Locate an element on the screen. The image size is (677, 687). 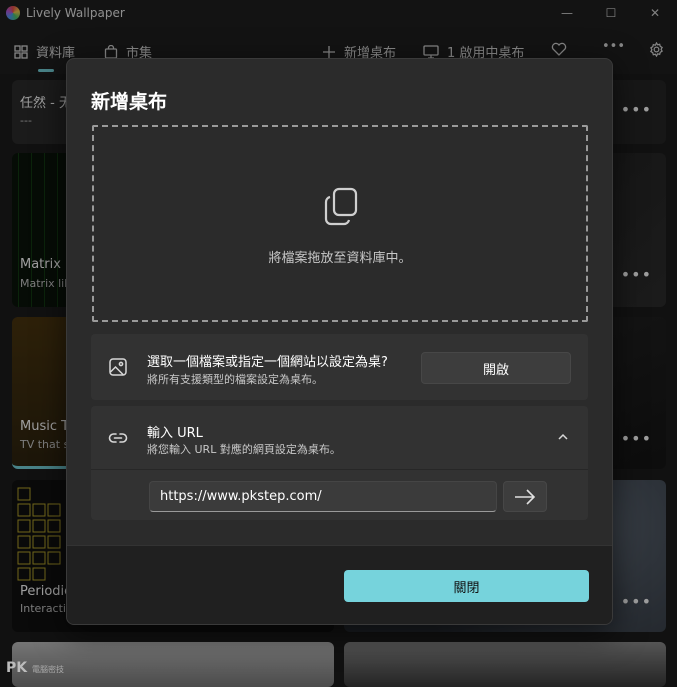
watermark: PK 電腦密技 is located at coordinates (35, 668).